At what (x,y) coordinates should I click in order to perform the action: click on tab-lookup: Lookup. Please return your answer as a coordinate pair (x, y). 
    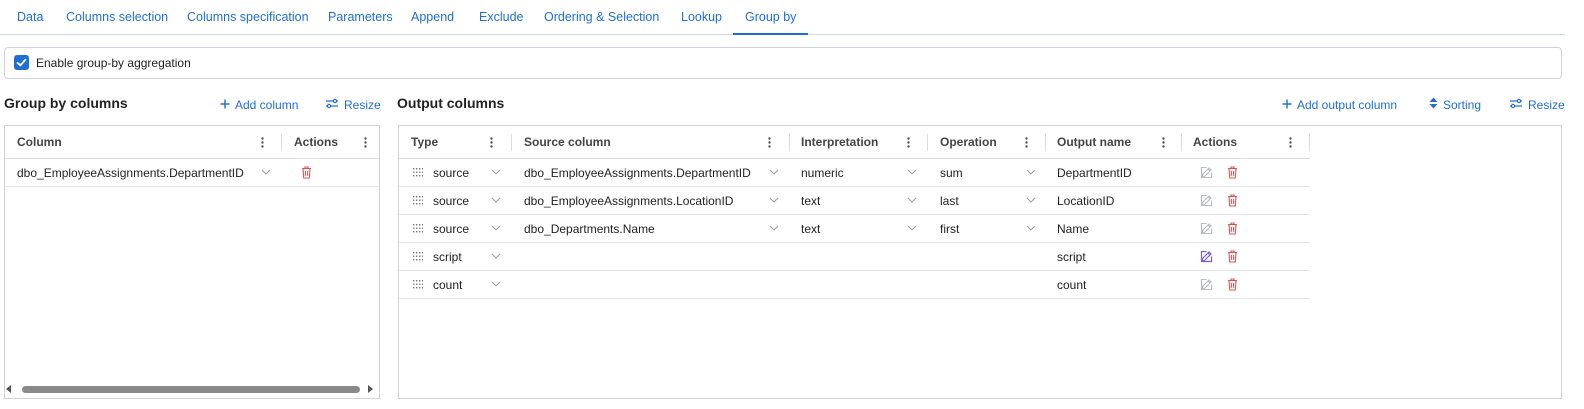
    Looking at the image, I should click on (701, 17).